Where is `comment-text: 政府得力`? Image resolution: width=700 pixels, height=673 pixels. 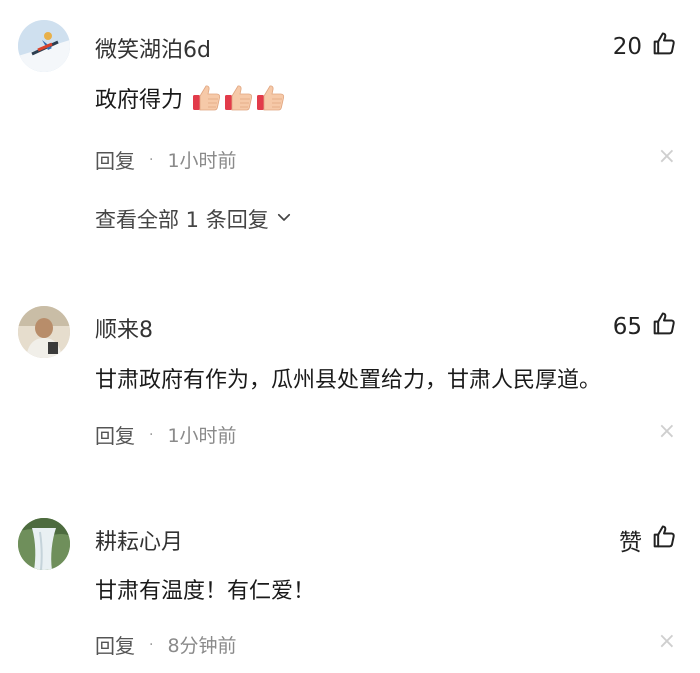 comment-text: 政府得力 is located at coordinates (190, 98).